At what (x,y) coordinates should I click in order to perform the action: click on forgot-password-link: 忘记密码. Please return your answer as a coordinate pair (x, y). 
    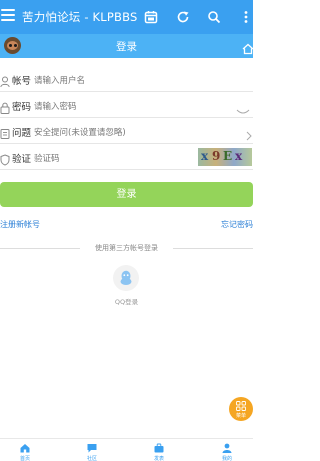
    Looking at the image, I should click on (237, 224).